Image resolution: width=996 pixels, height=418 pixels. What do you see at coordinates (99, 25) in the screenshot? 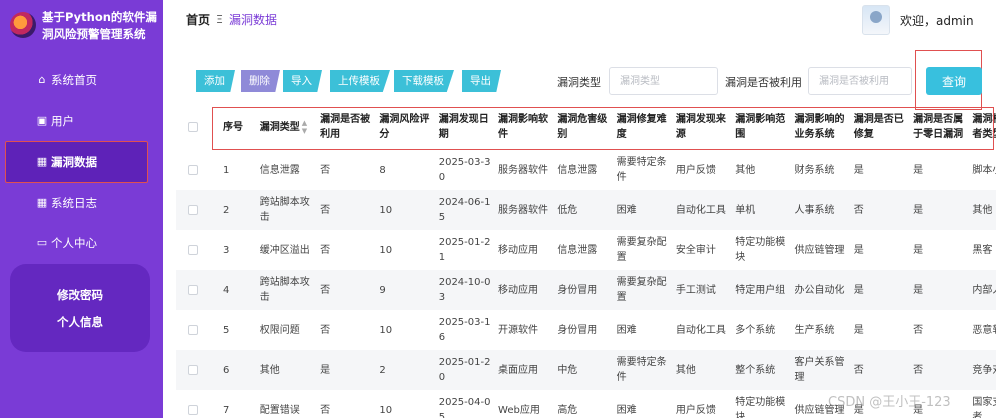
I see `app-title: 基于Python的软件漏洞风险预警管理系统` at bounding box center [99, 25].